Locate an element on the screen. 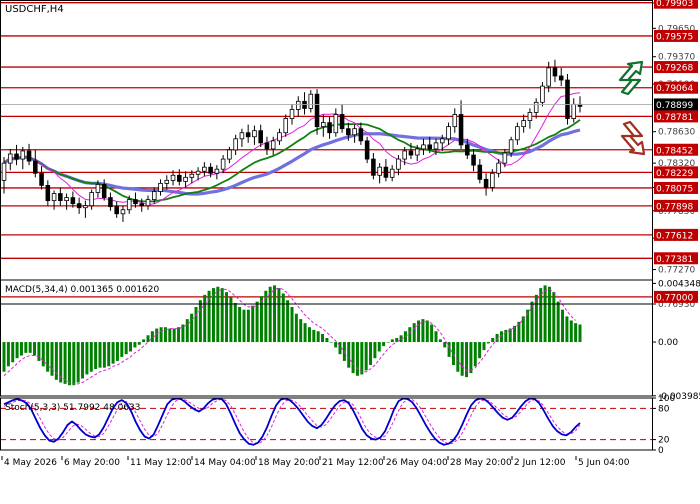  stoch-tick-label: 100 is located at coordinates (666, 399).